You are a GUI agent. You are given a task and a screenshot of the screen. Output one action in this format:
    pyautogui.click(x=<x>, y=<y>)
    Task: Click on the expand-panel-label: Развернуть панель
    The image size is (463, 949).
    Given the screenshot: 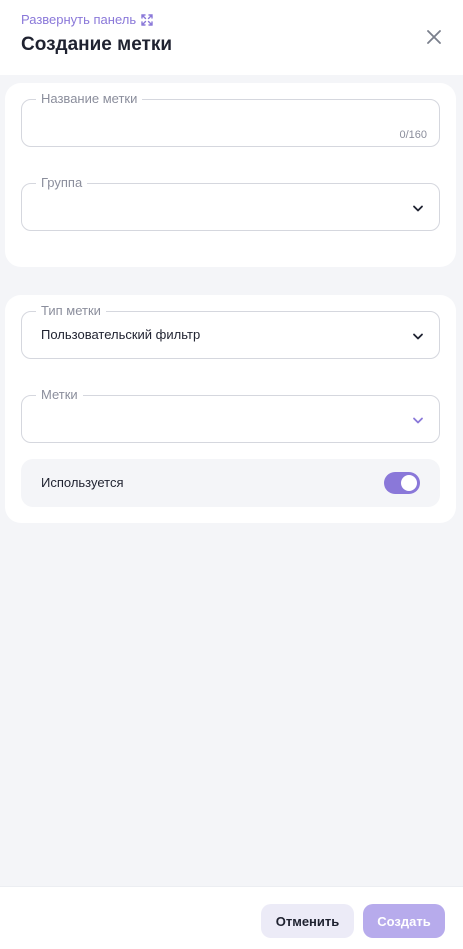 What is the action you would take?
    pyautogui.click(x=79, y=19)
    